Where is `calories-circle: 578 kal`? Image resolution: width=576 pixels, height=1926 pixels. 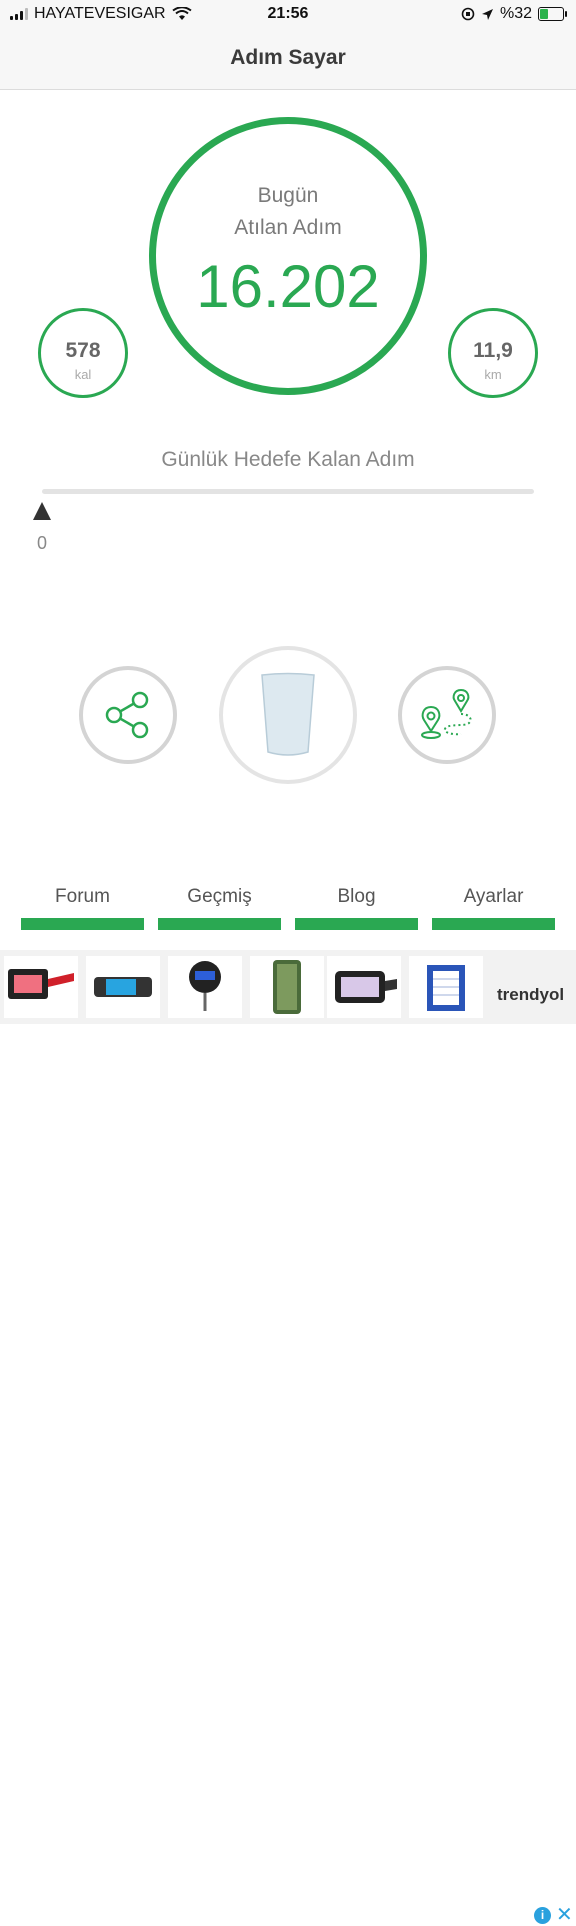
calories-circle: 578 kal is located at coordinates (83, 353).